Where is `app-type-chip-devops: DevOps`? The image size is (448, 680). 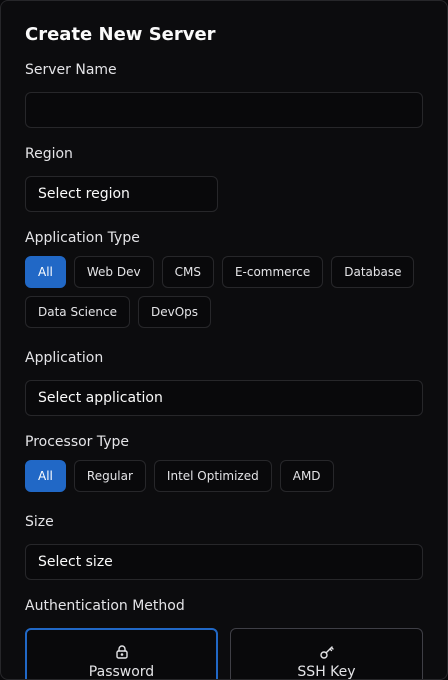
app-type-chip-devops: DevOps is located at coordinates (174, 312).